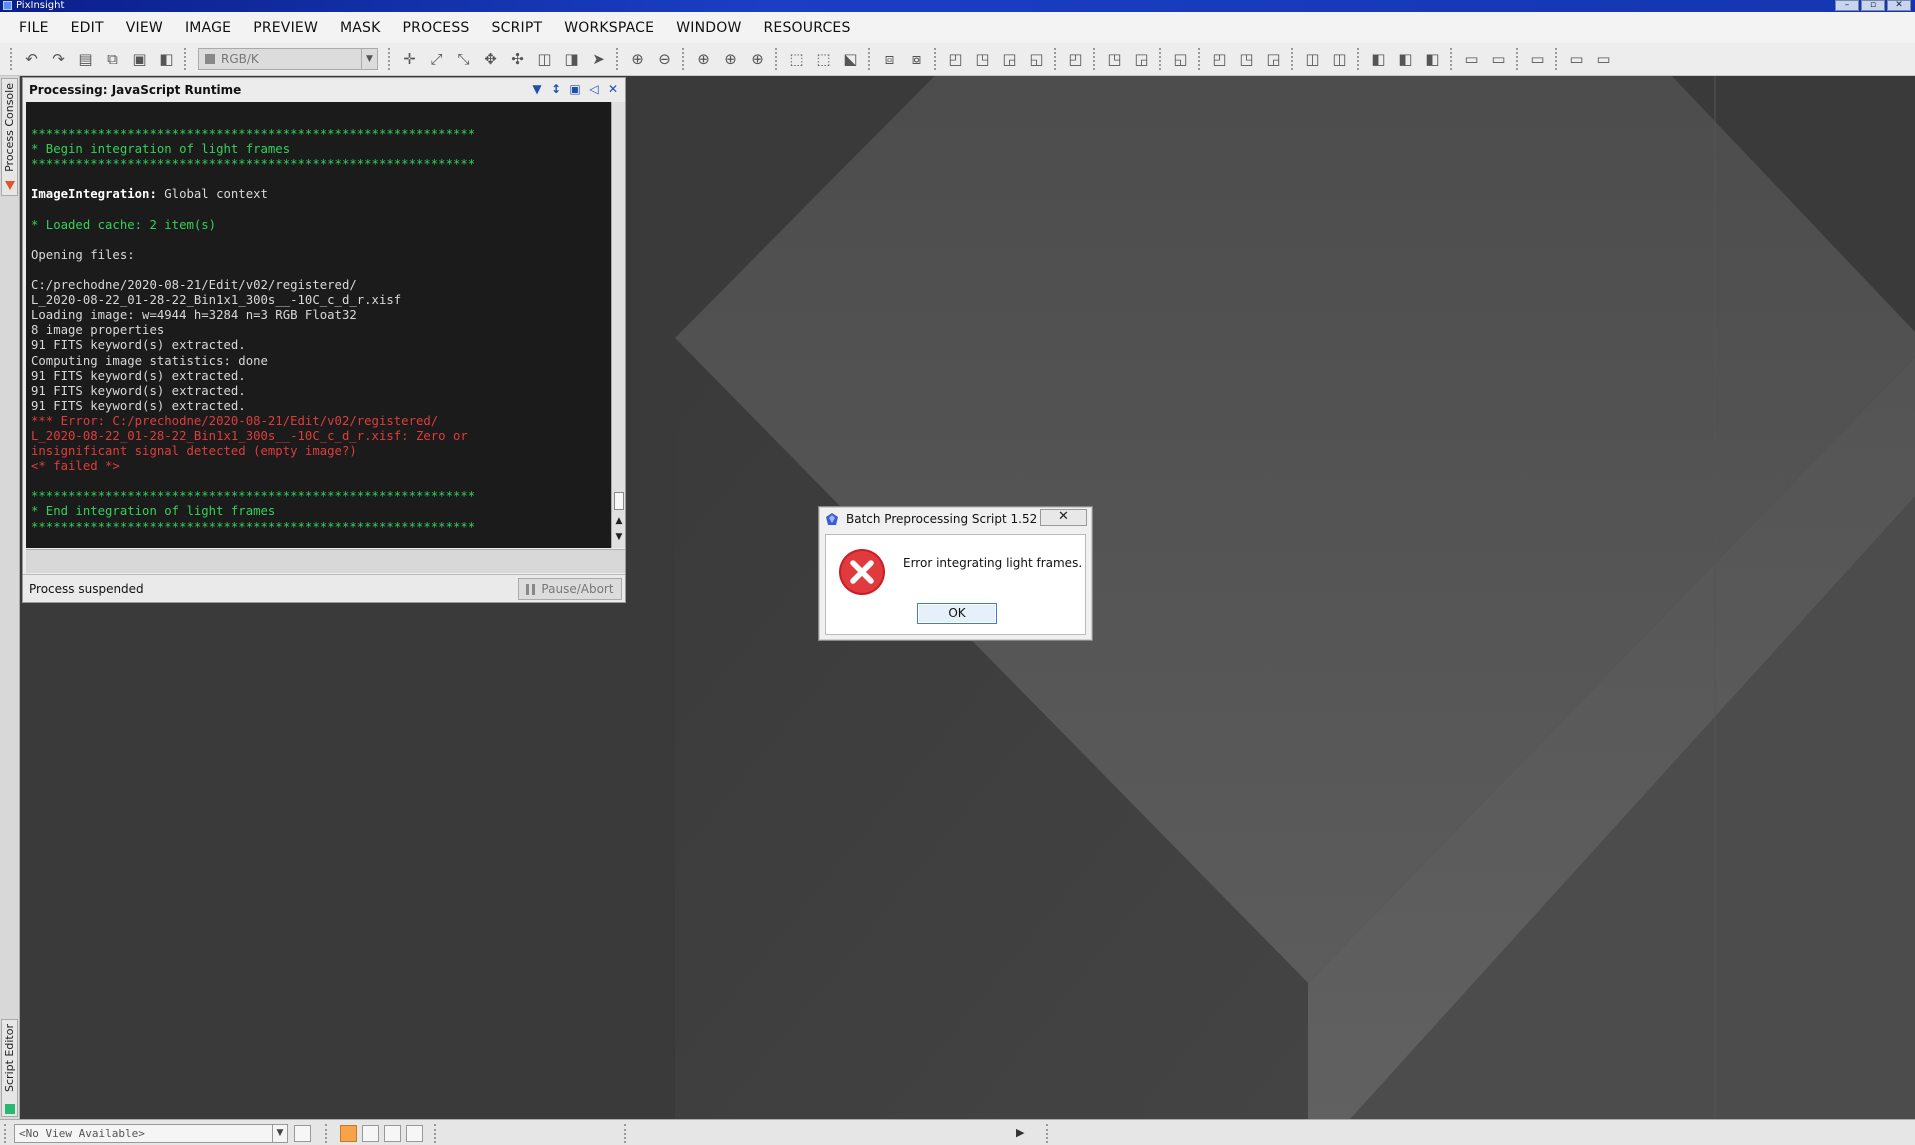  I want to click on explorer-4-icon: ◧, so click(1405, 59).